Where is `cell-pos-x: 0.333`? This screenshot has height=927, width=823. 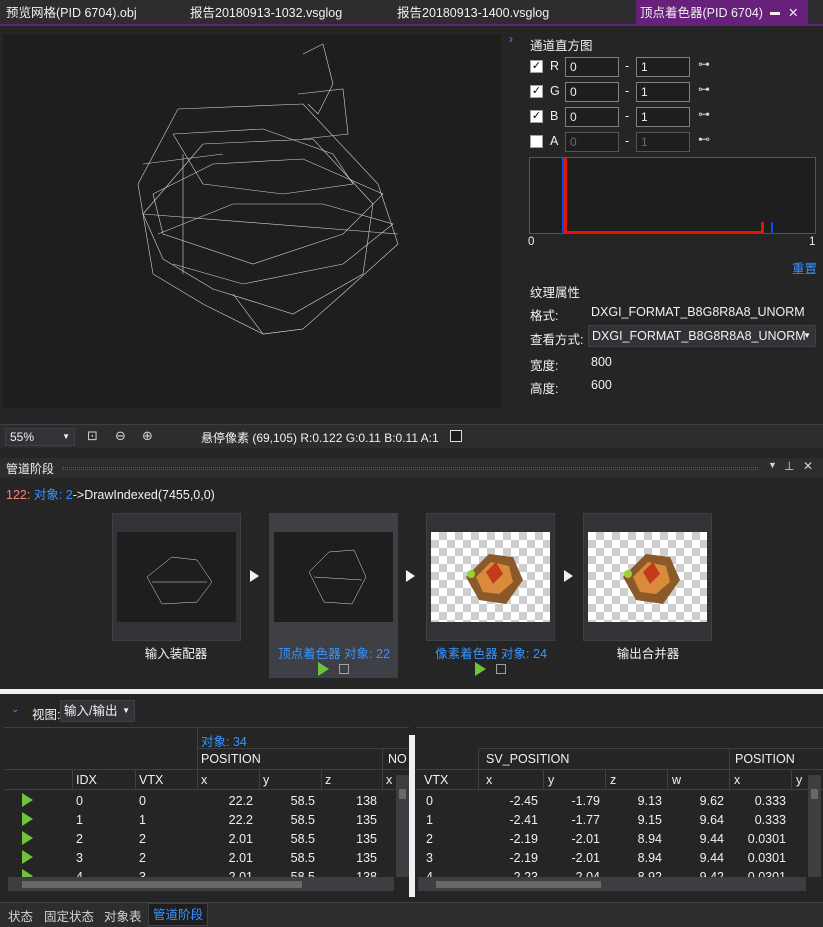
cell-pos-x: 0.333 is located at coordinates (770, 820).